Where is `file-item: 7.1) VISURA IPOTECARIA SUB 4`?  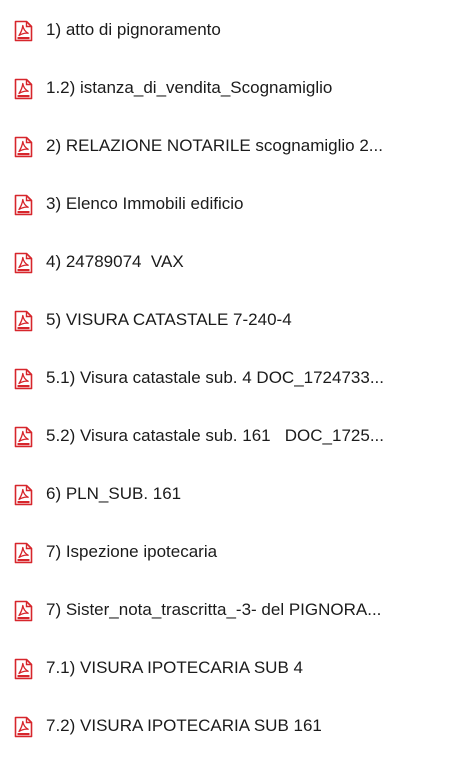
file-item: 7.1) VISURA IPOTECARIA SUB 4 is located at coordinates (230, 668).